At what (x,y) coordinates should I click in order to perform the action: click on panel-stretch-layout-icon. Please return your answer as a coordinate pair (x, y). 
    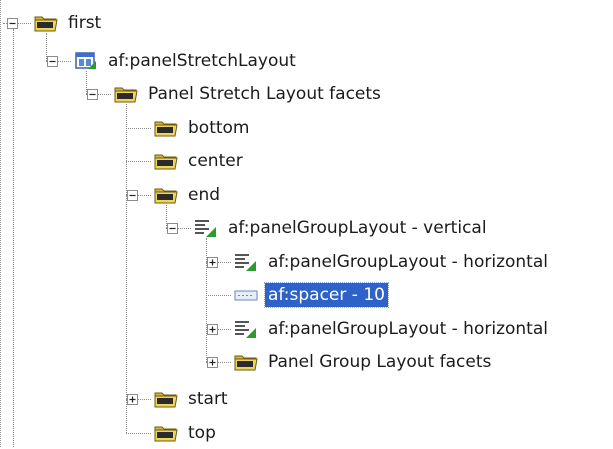
    Looking at the image, I should click on (86, 61).